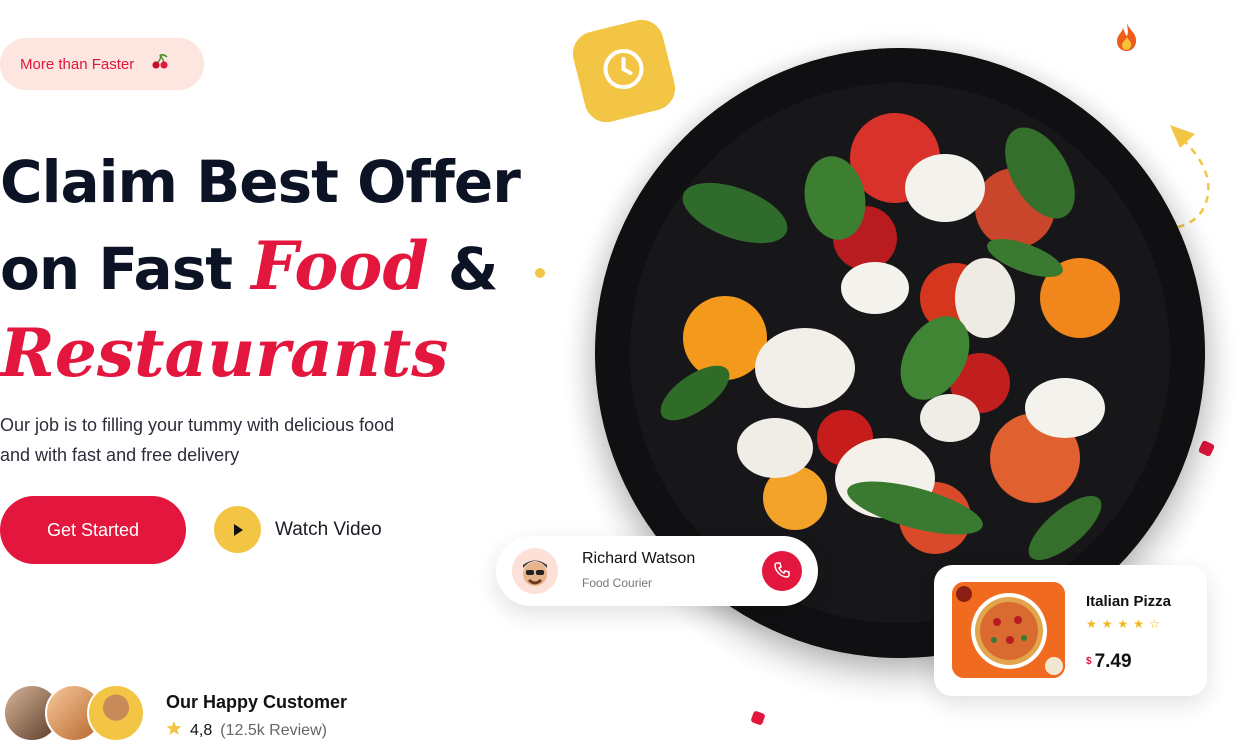 The width and height of the screenshot is (1257, 751). Describe the element at coordinates (75, 713) in the screenshot. I see `customer-avatars` at that location.